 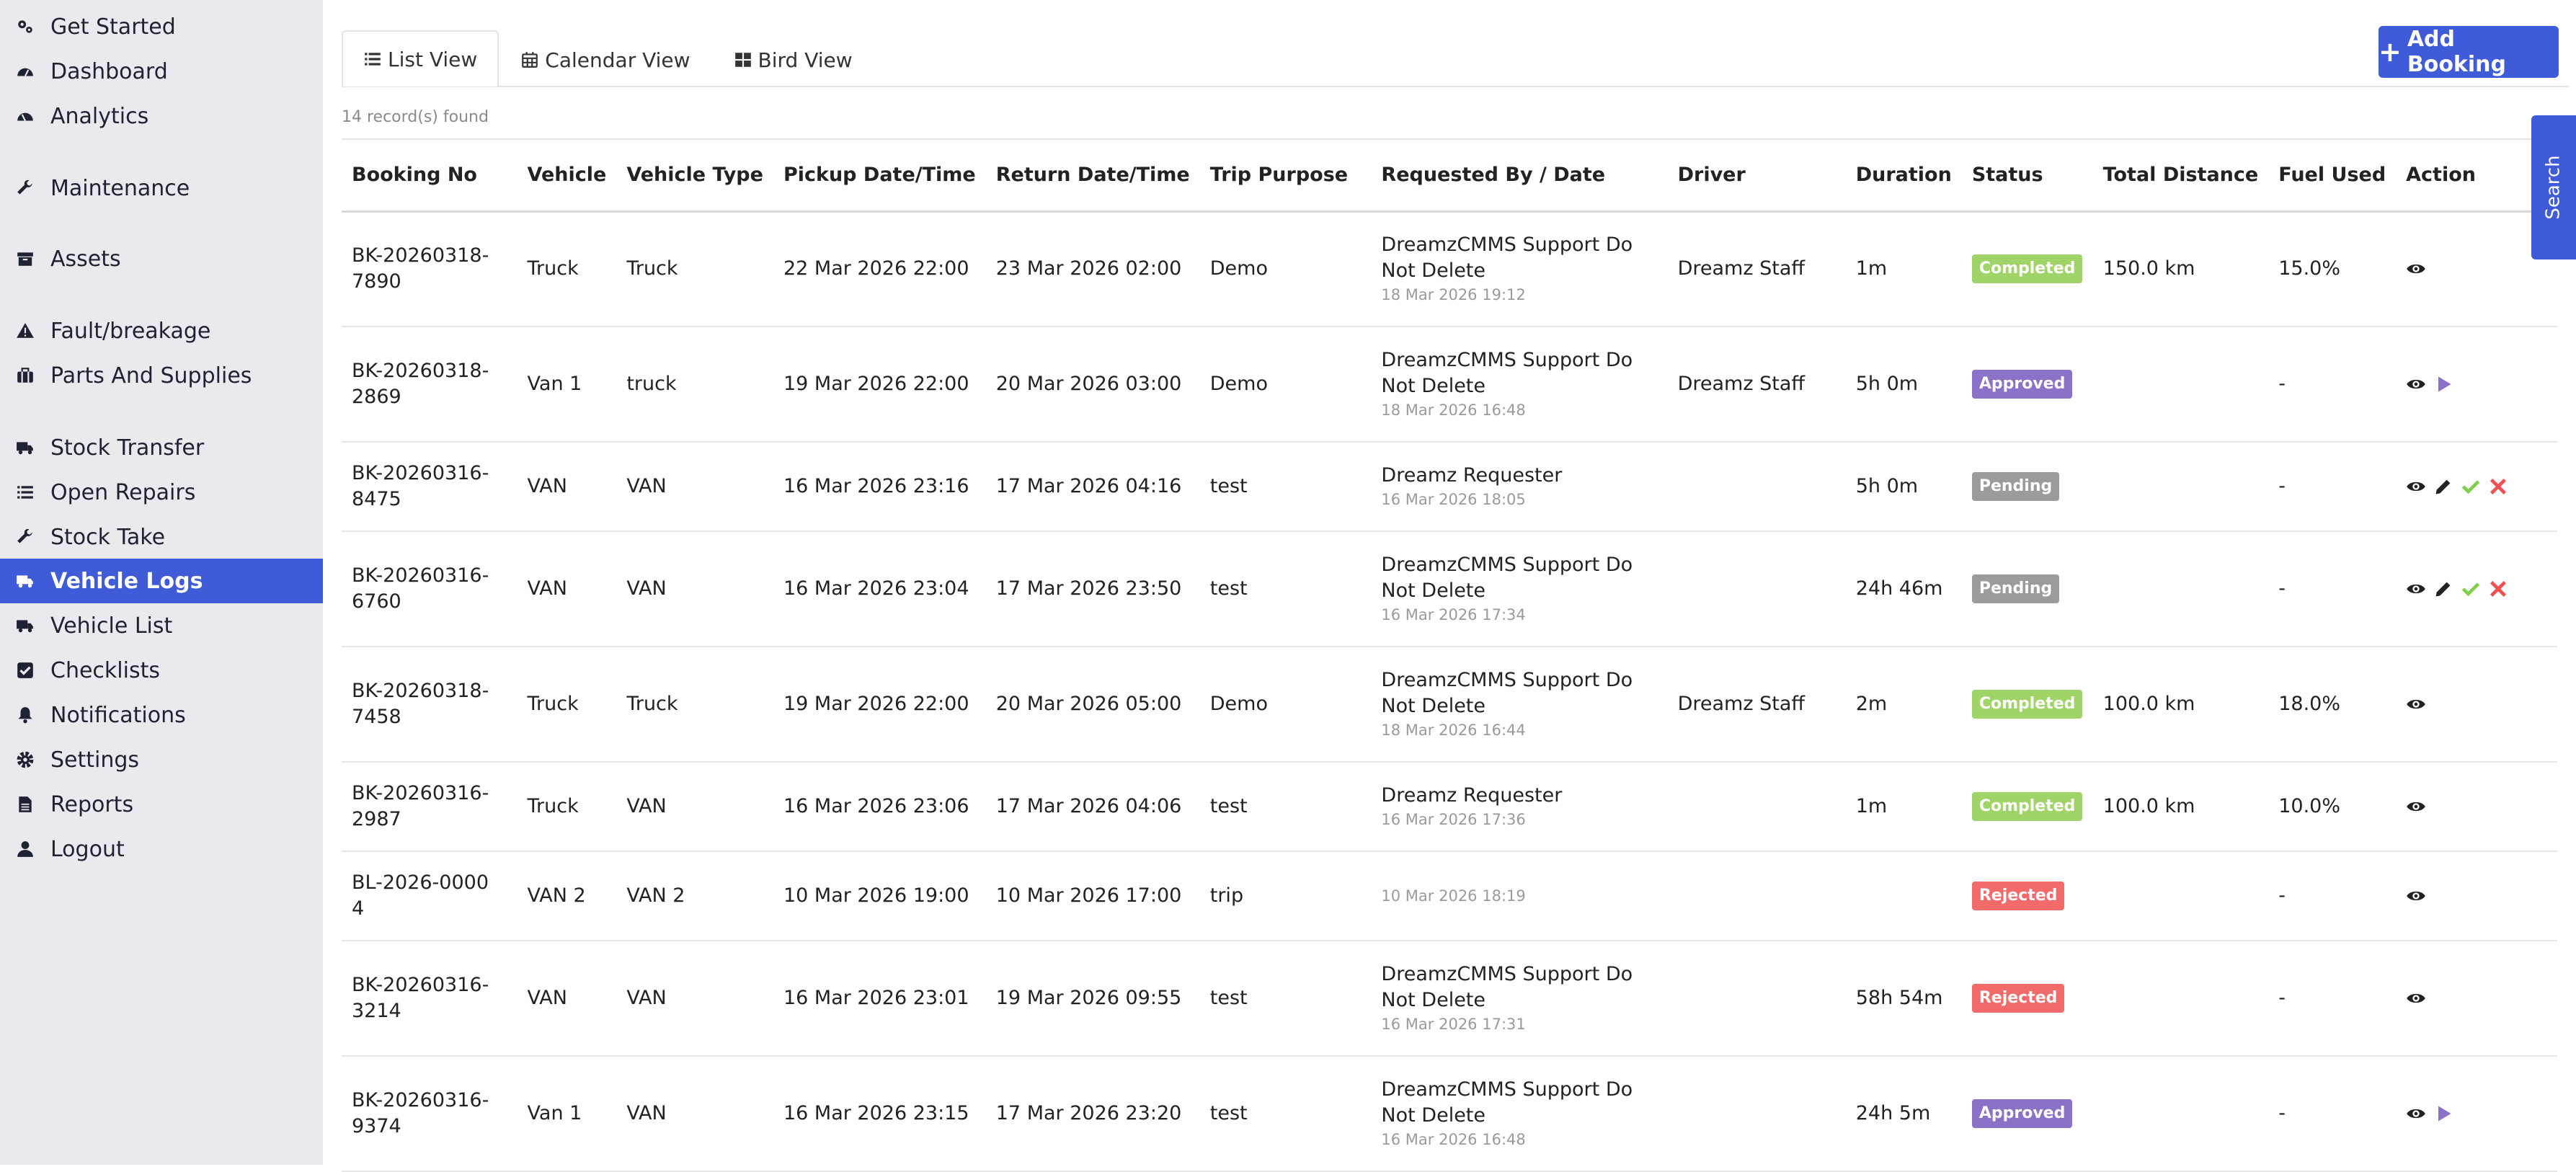 I want to click on check-icon, so click(x=2471, y=589).